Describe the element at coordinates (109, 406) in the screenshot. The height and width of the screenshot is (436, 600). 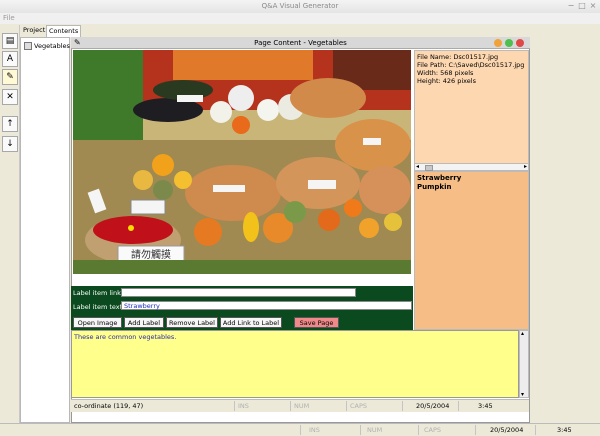
I see `coordinate-readout: co-ordinate (119, 47)` at that location.